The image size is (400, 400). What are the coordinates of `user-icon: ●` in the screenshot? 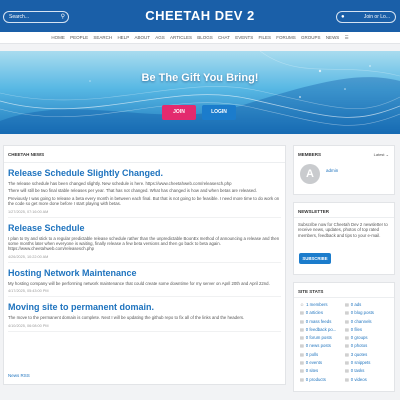 It's located at (343, 17).